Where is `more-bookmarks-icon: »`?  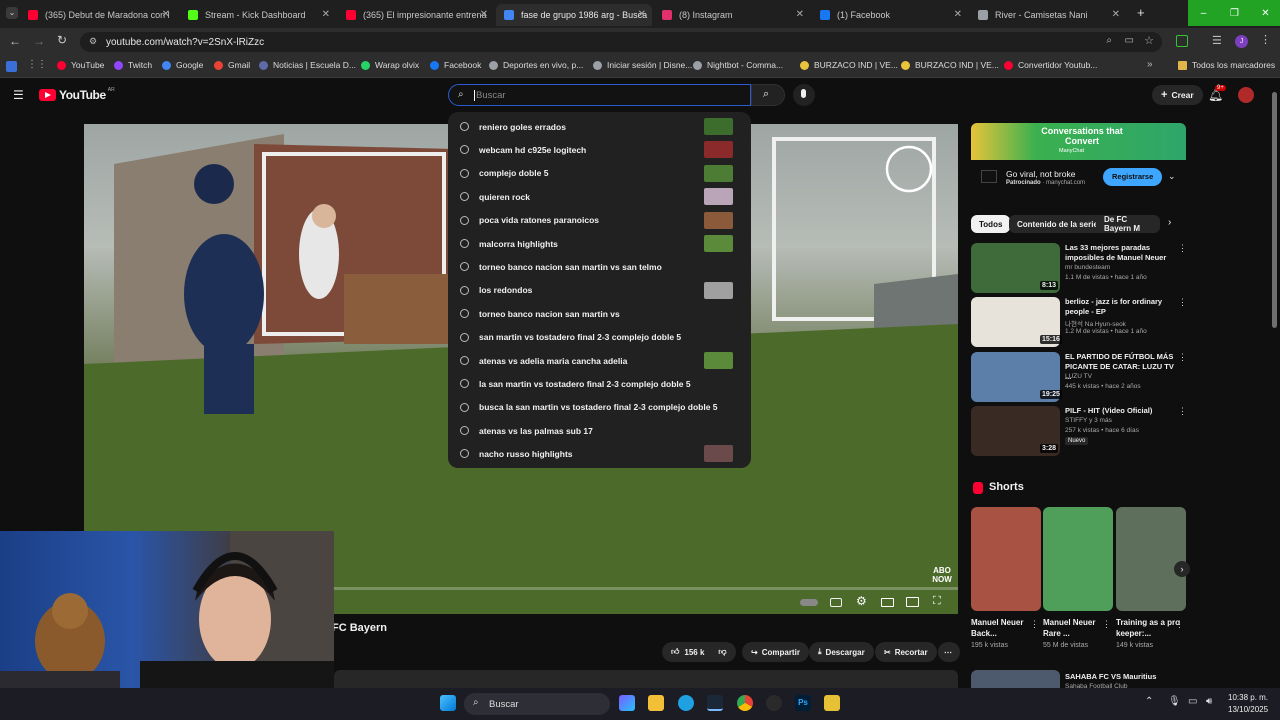
more-bookmarks-icon: » is located at coordinates (1150, 64).